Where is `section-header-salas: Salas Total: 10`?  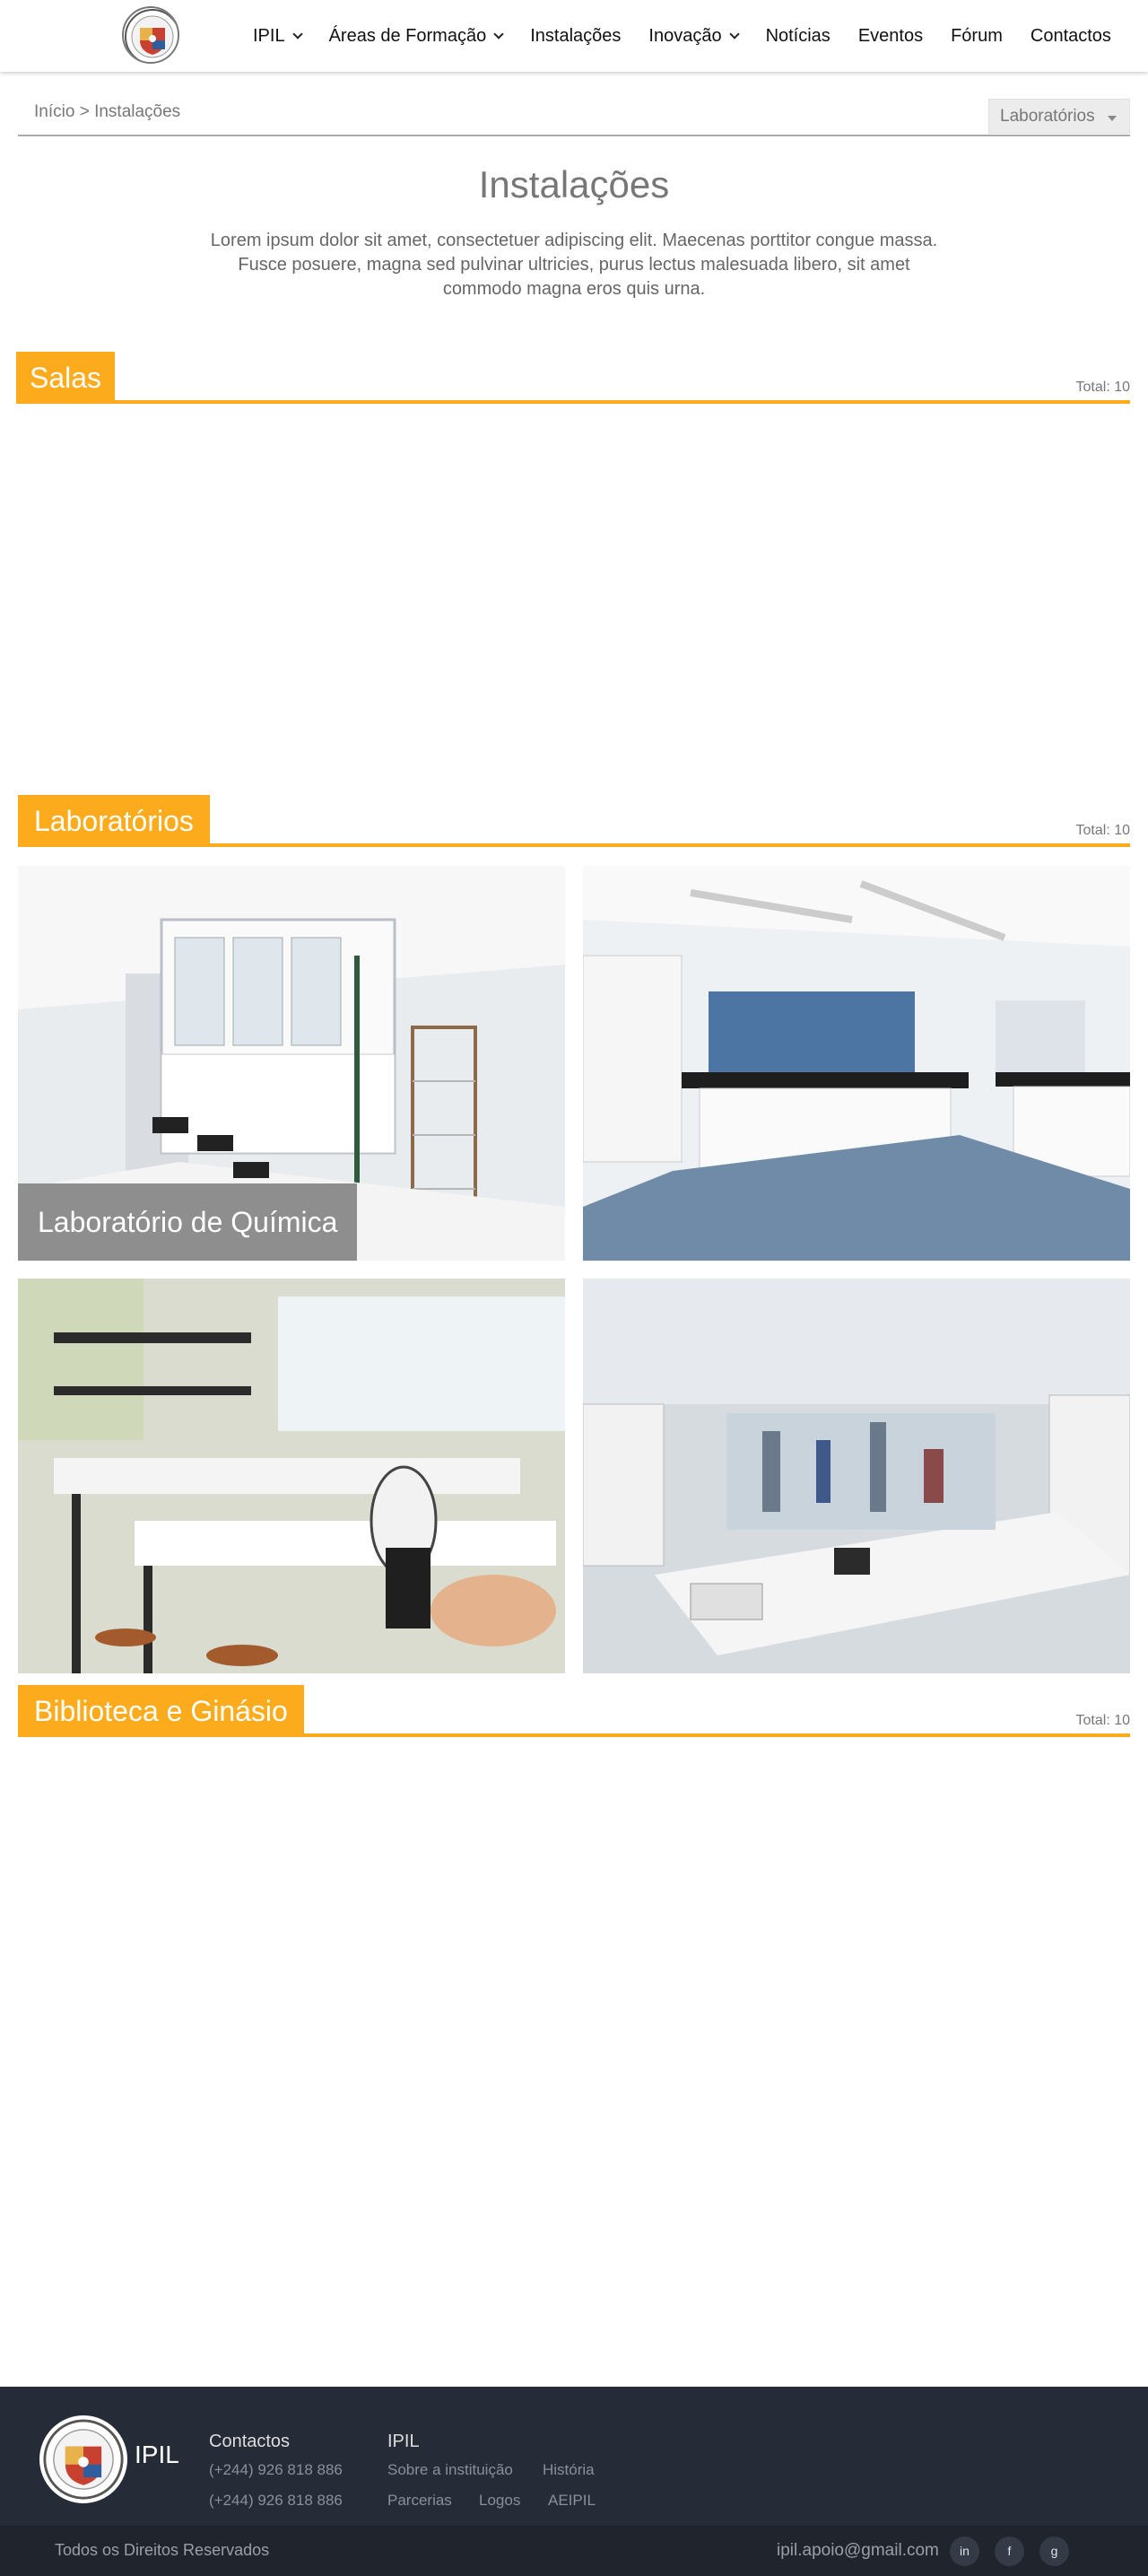 section-header-salas: Salas Total: 10 is located at coordinates (573, 378).